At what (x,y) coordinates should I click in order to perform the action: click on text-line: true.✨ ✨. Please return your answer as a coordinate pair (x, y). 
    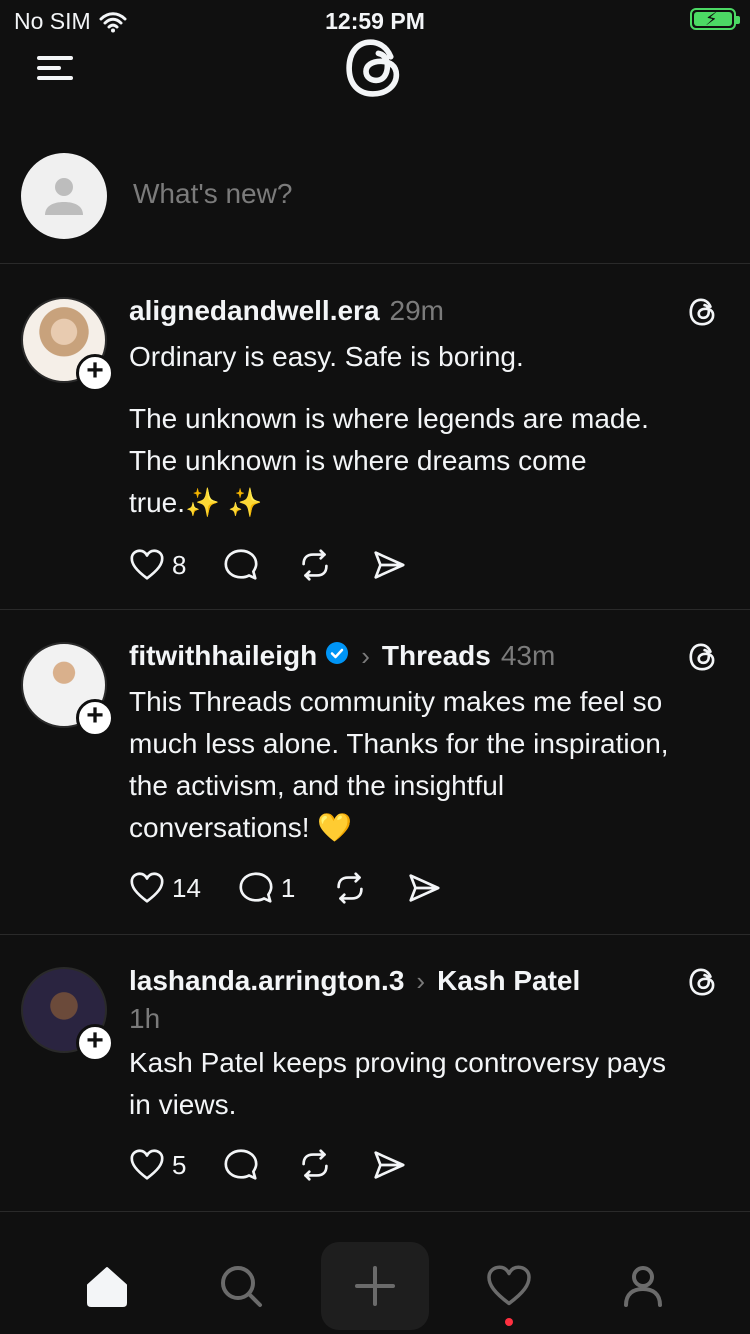
    Looking at the image, I should click on (196, 502).